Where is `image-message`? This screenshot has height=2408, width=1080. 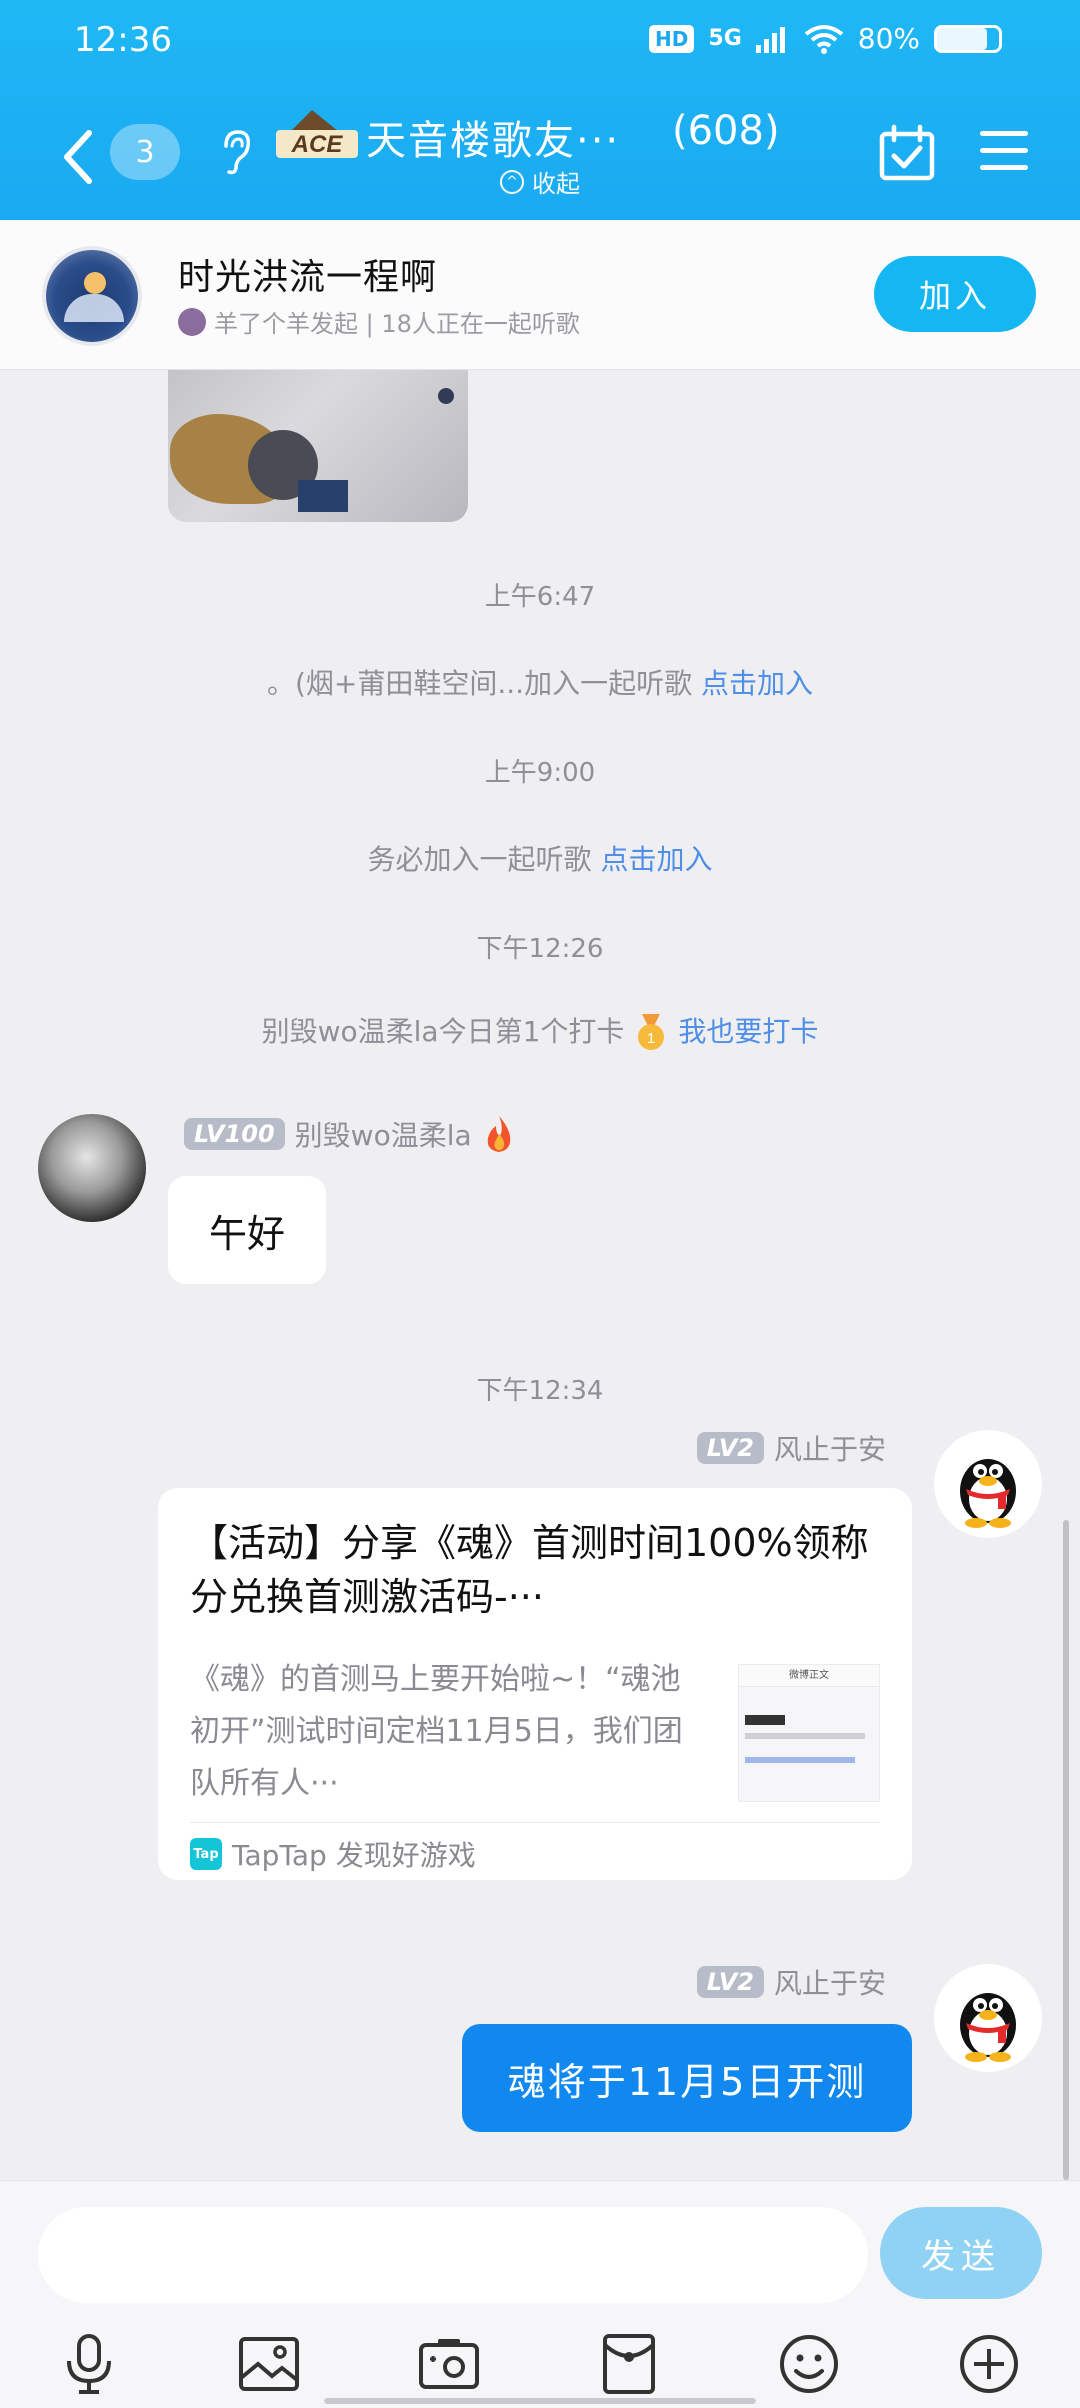 image-message is located at coordinates (318, 446).